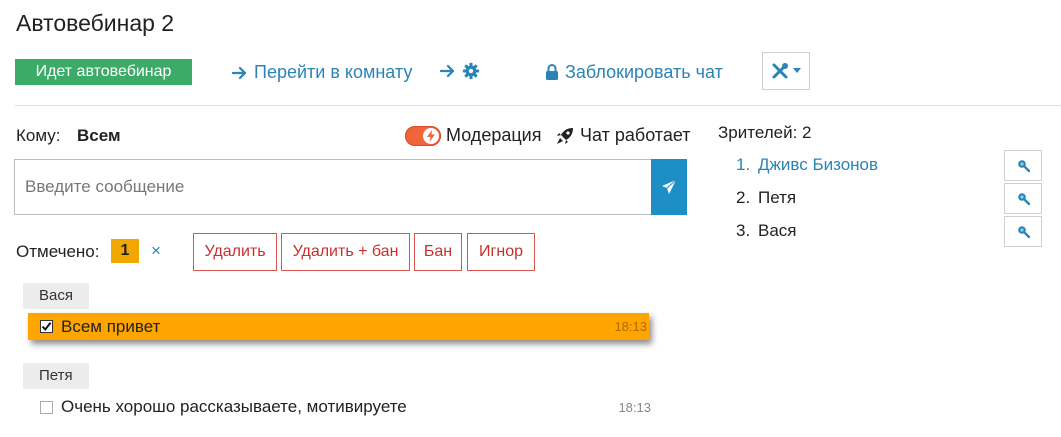 This screenshot has width=1061, height=437. Describe the element at coordinates (333, 187) in the screenshot. I see `message-input` at that location.